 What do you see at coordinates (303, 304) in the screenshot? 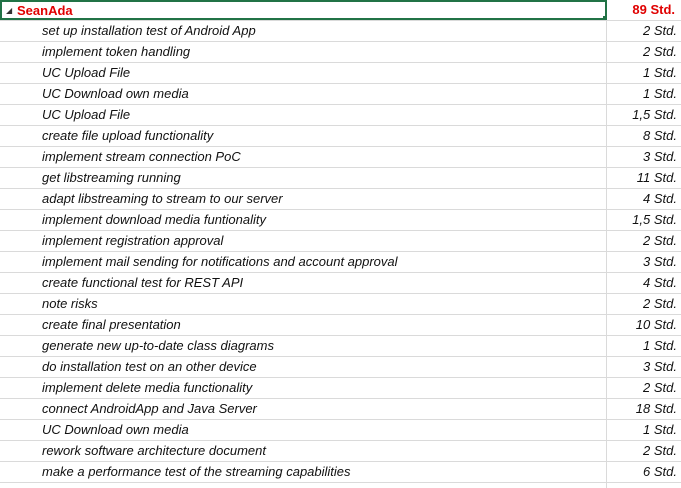
I see `task-name-cell: note risks` at bounding box center [303, 304].